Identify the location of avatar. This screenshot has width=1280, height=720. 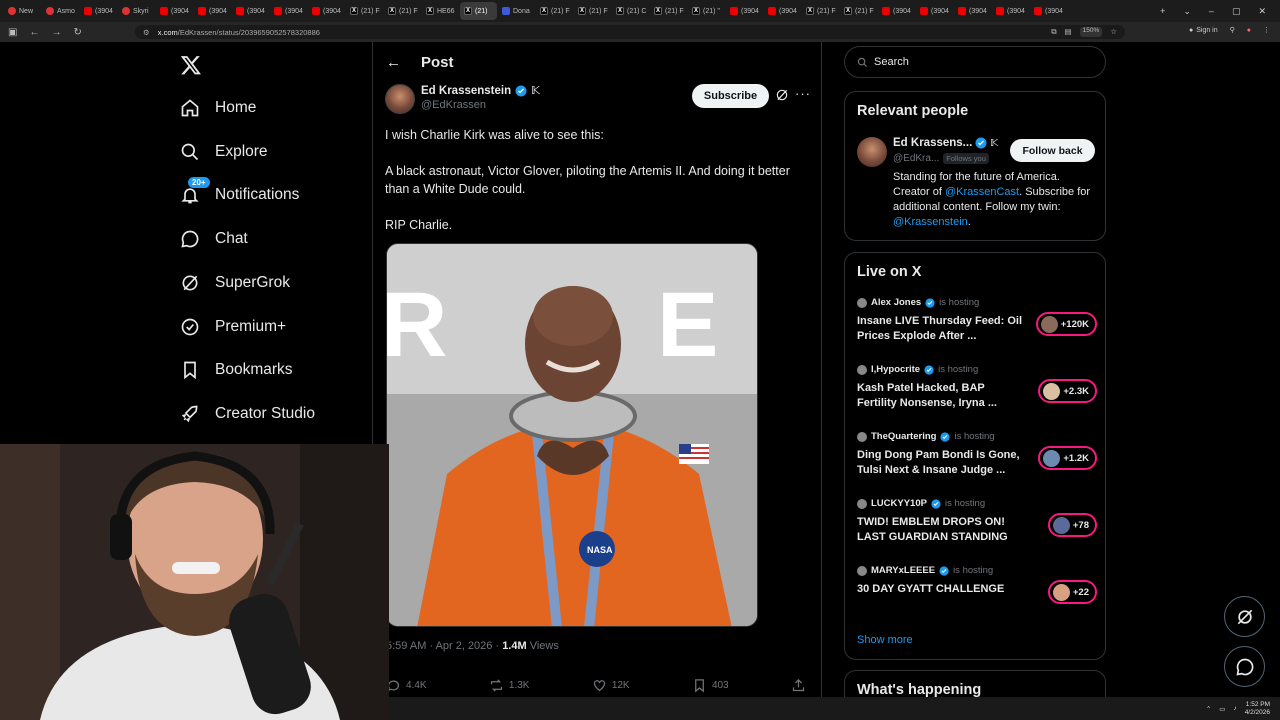
(872, 152).